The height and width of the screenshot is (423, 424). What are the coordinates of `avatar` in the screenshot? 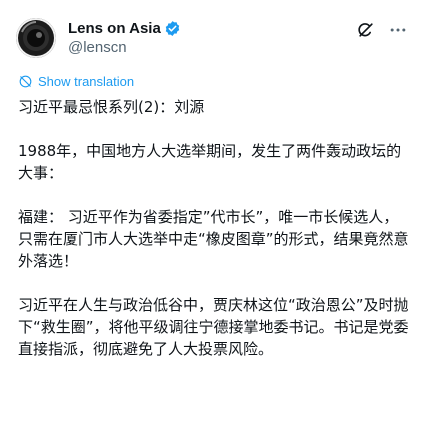 It's located at (36, 38).